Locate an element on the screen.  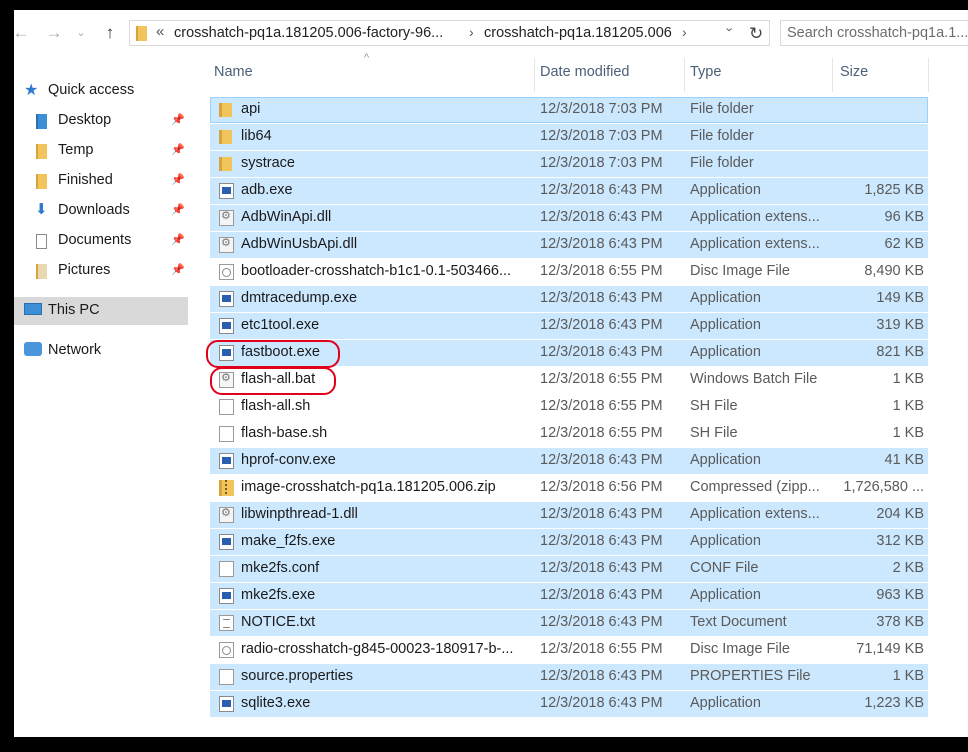
address-dropdown: › is located at coordinates (730, 29).